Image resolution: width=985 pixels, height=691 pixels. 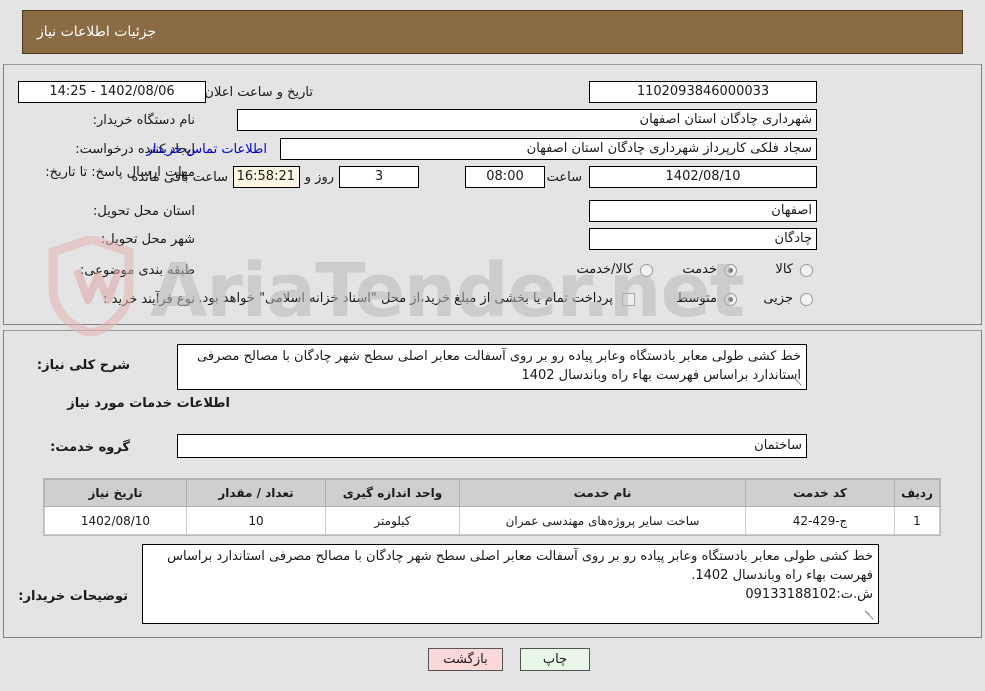 I want to click on radio-purchase-jozii, so click(x=806, y=299).